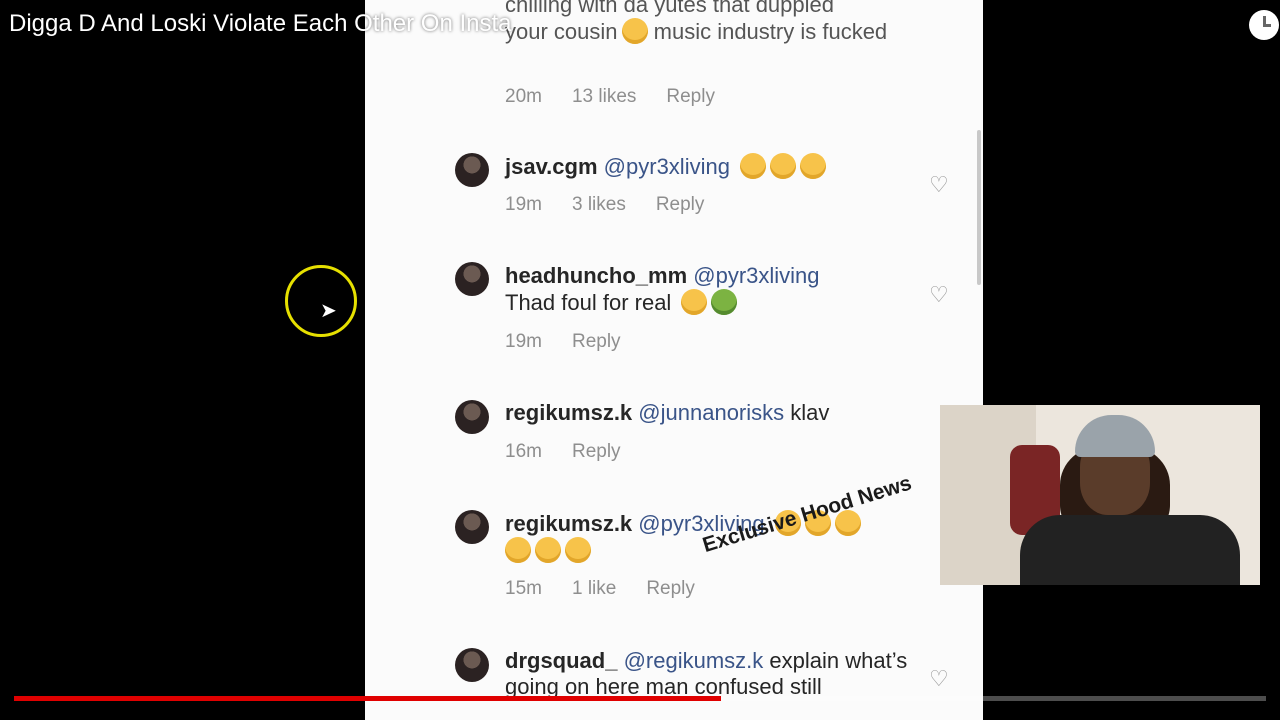  Describe the element at coordinates (724, 302) in the screenshot. I see `nauseated-emoji-icon` at that location.